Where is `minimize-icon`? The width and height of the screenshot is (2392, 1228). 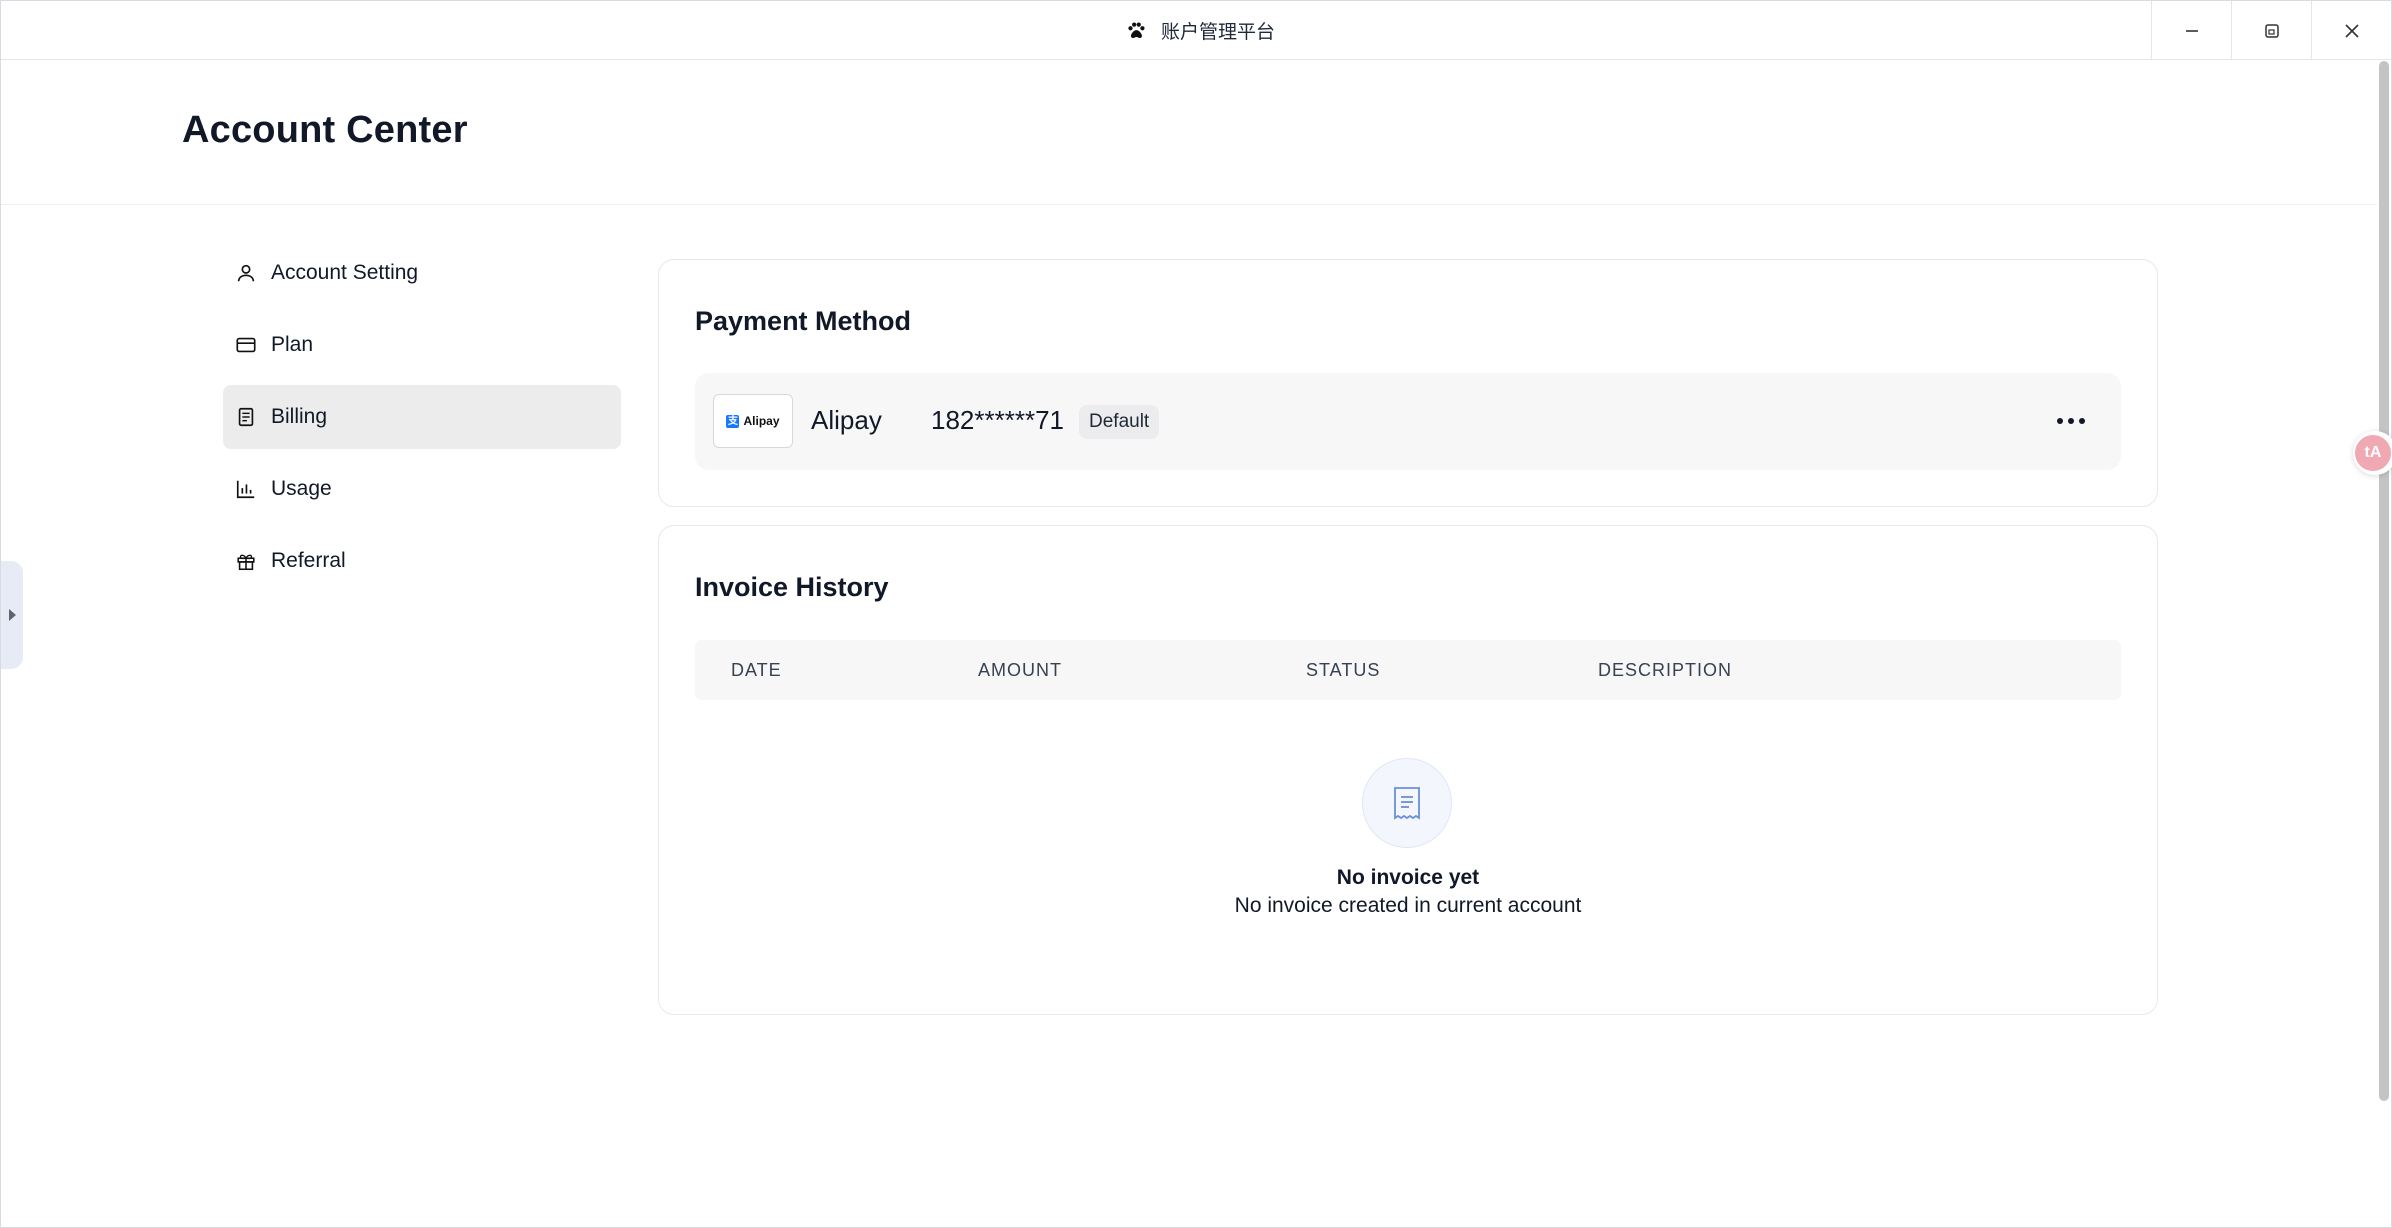 minimize-icon is located at coordinates (2191, 30).